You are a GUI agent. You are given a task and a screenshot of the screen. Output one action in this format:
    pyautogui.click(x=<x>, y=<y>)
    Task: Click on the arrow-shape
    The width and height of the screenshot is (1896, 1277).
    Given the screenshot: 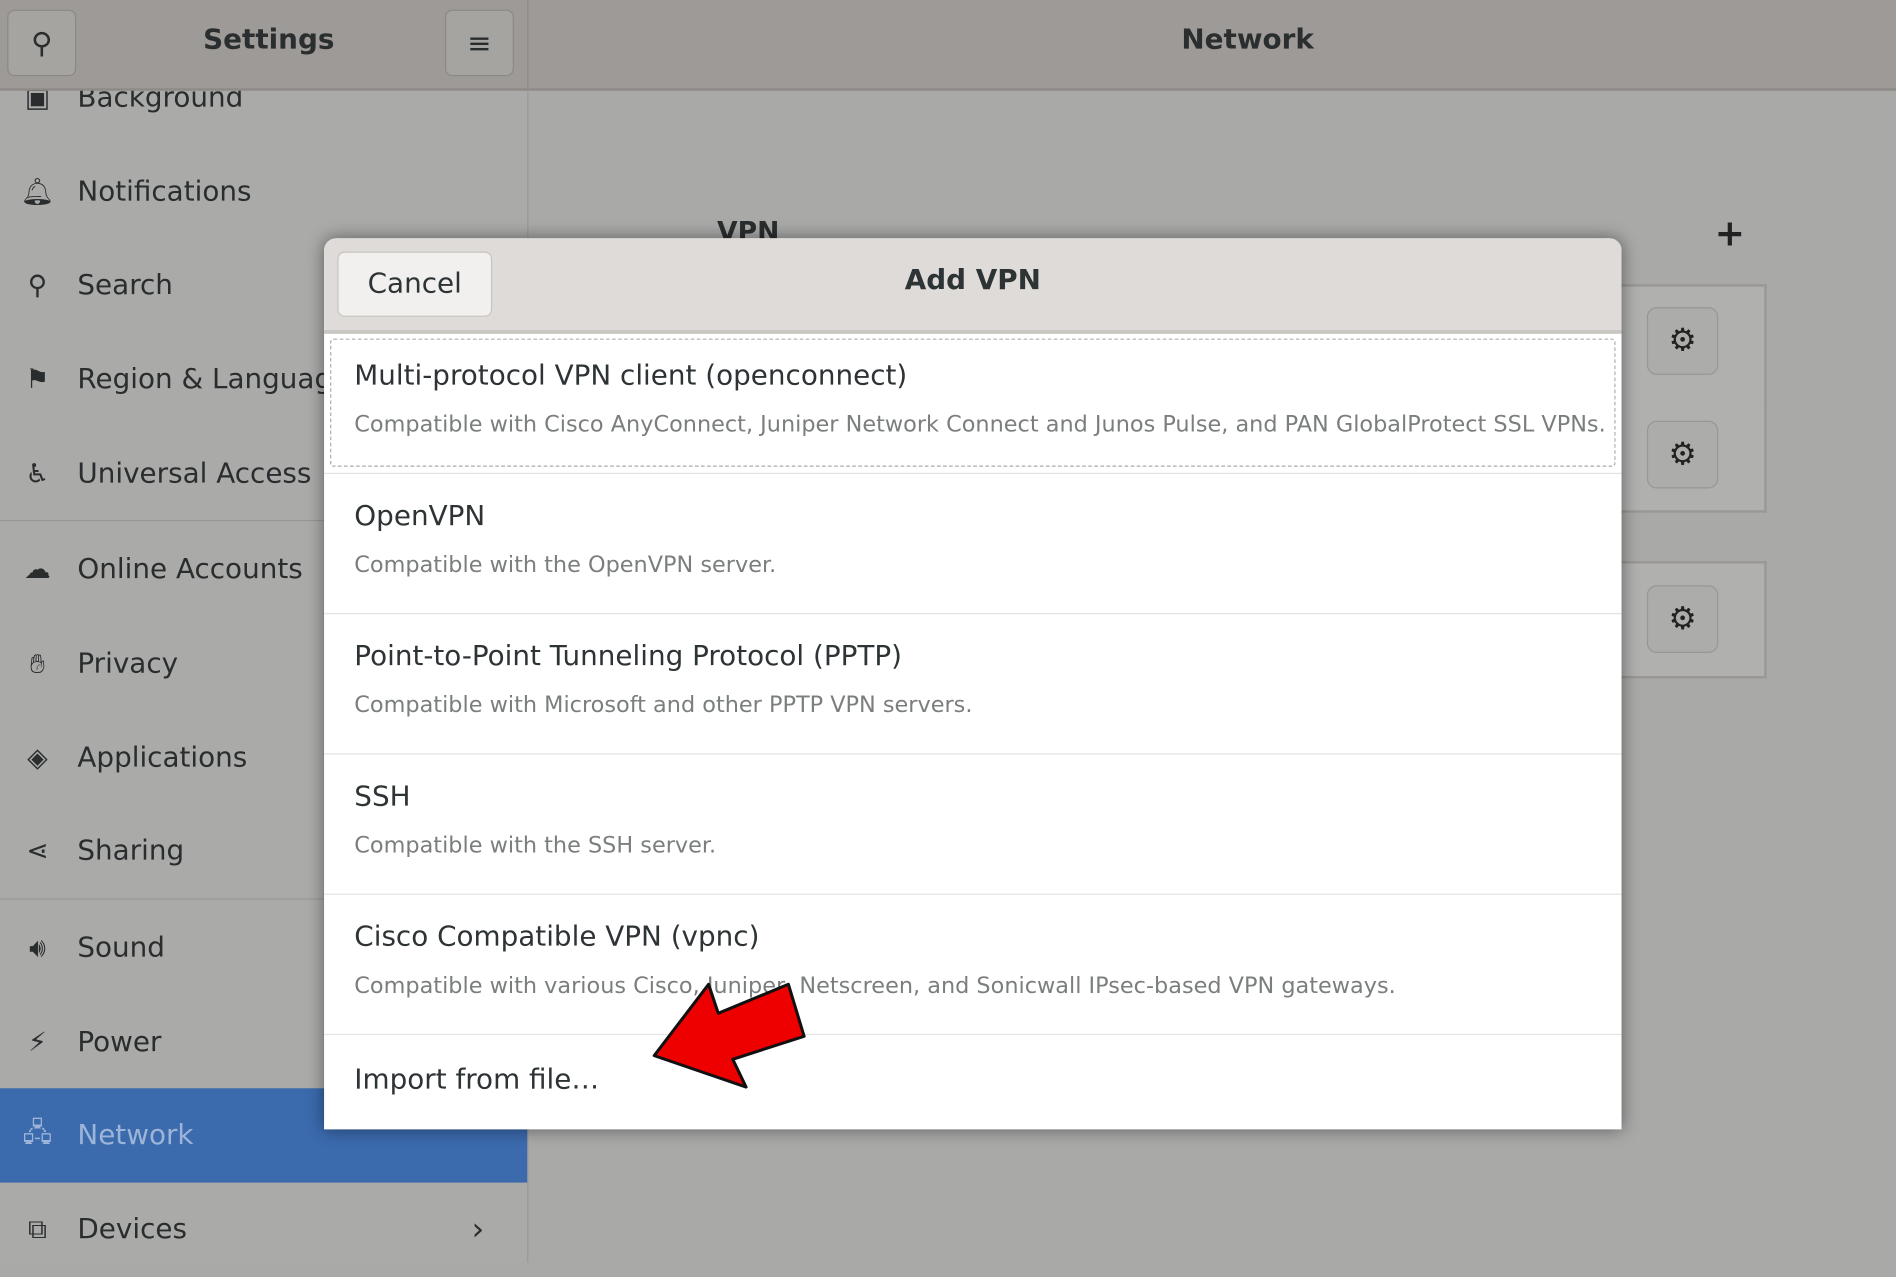 What is the action you would take?
    pyautogui.click(x=729, y=1035)
    